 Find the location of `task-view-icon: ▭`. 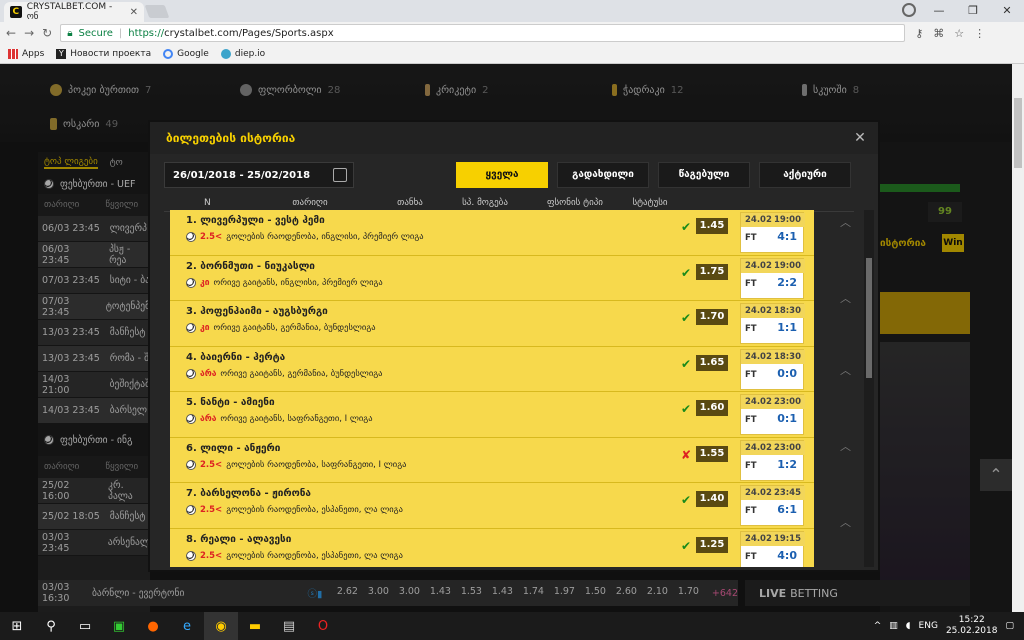

task-view-icon: ▭ is located at coordinates (85, 626).